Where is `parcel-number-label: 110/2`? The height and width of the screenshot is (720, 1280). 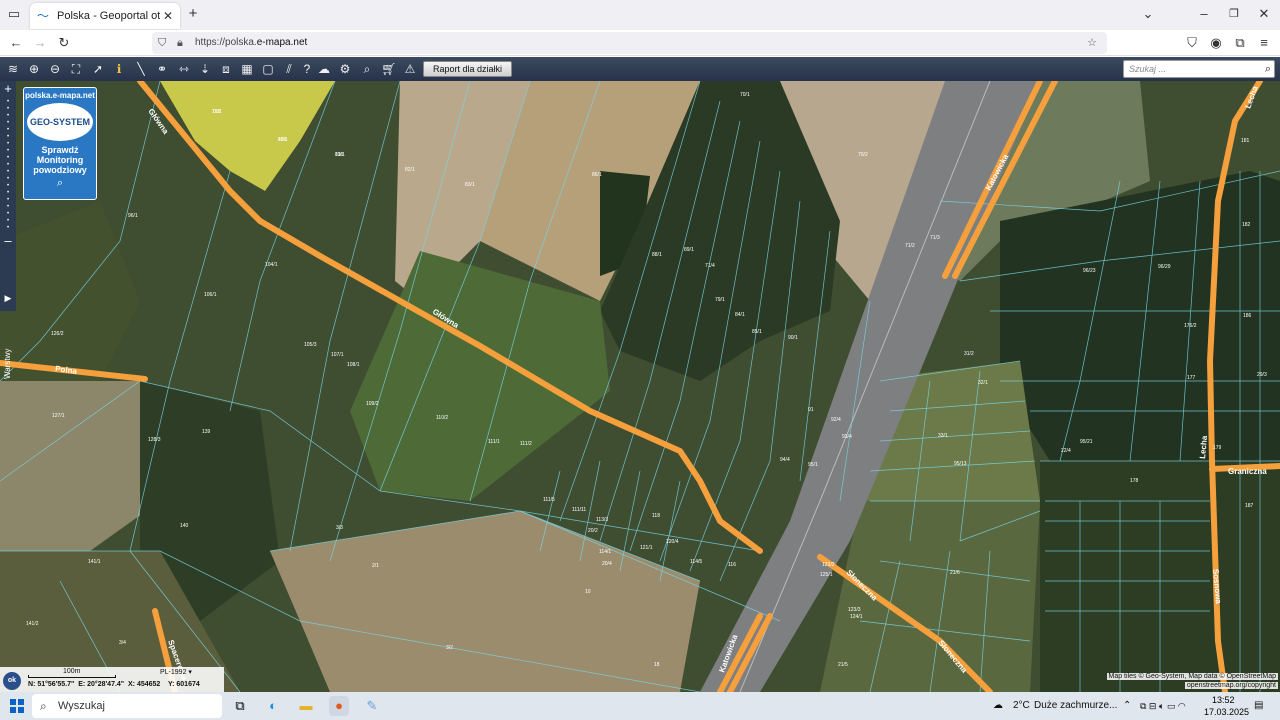 parcel-number-label: 110/2 is located at coordinates (442, 418).